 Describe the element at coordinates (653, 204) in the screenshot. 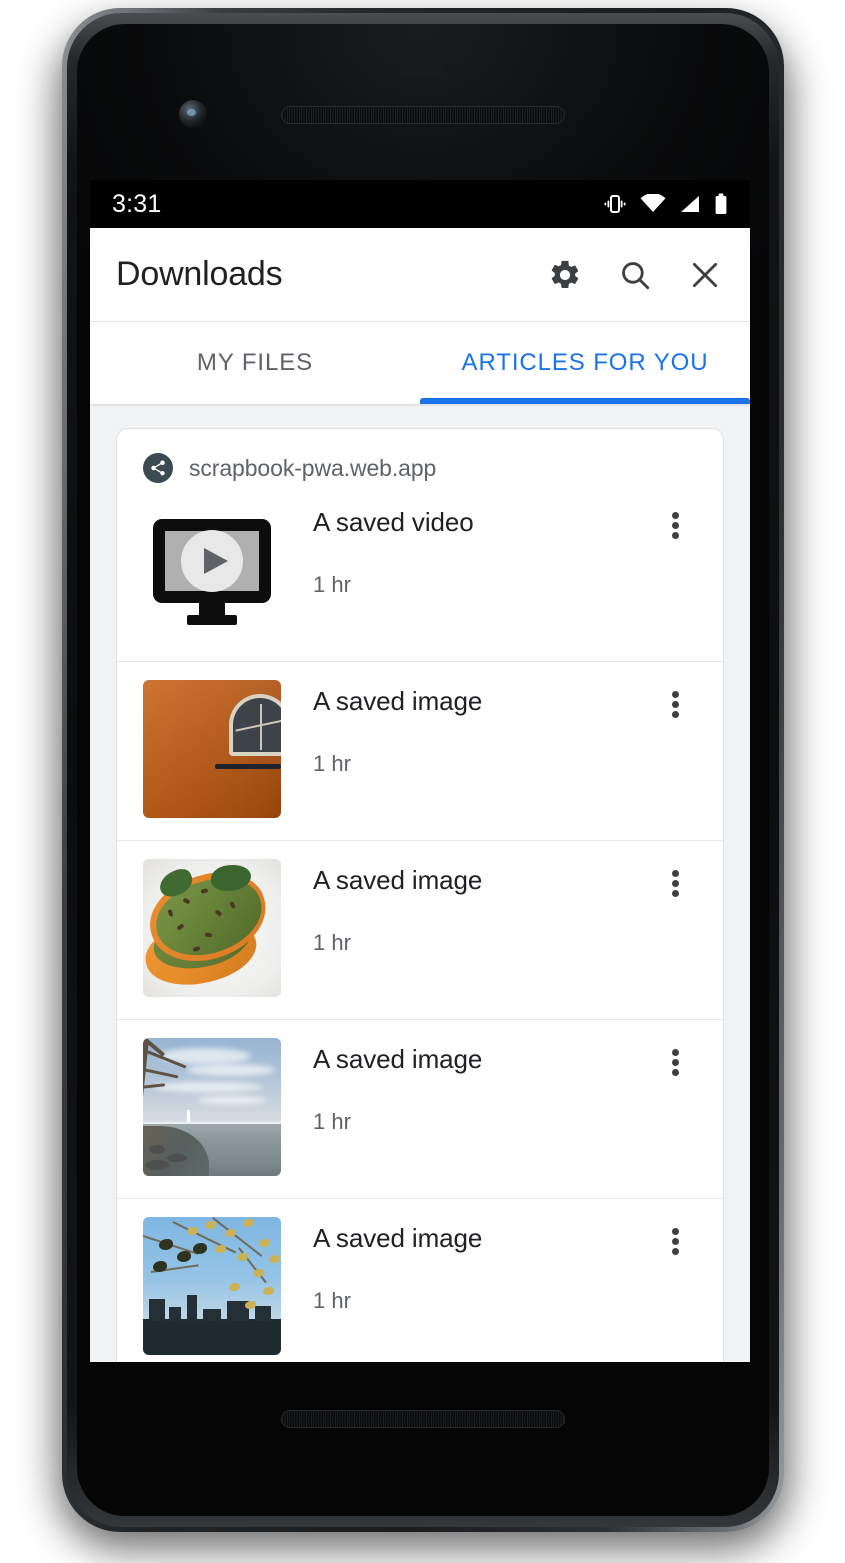

I see `wifi-icon` at that location.